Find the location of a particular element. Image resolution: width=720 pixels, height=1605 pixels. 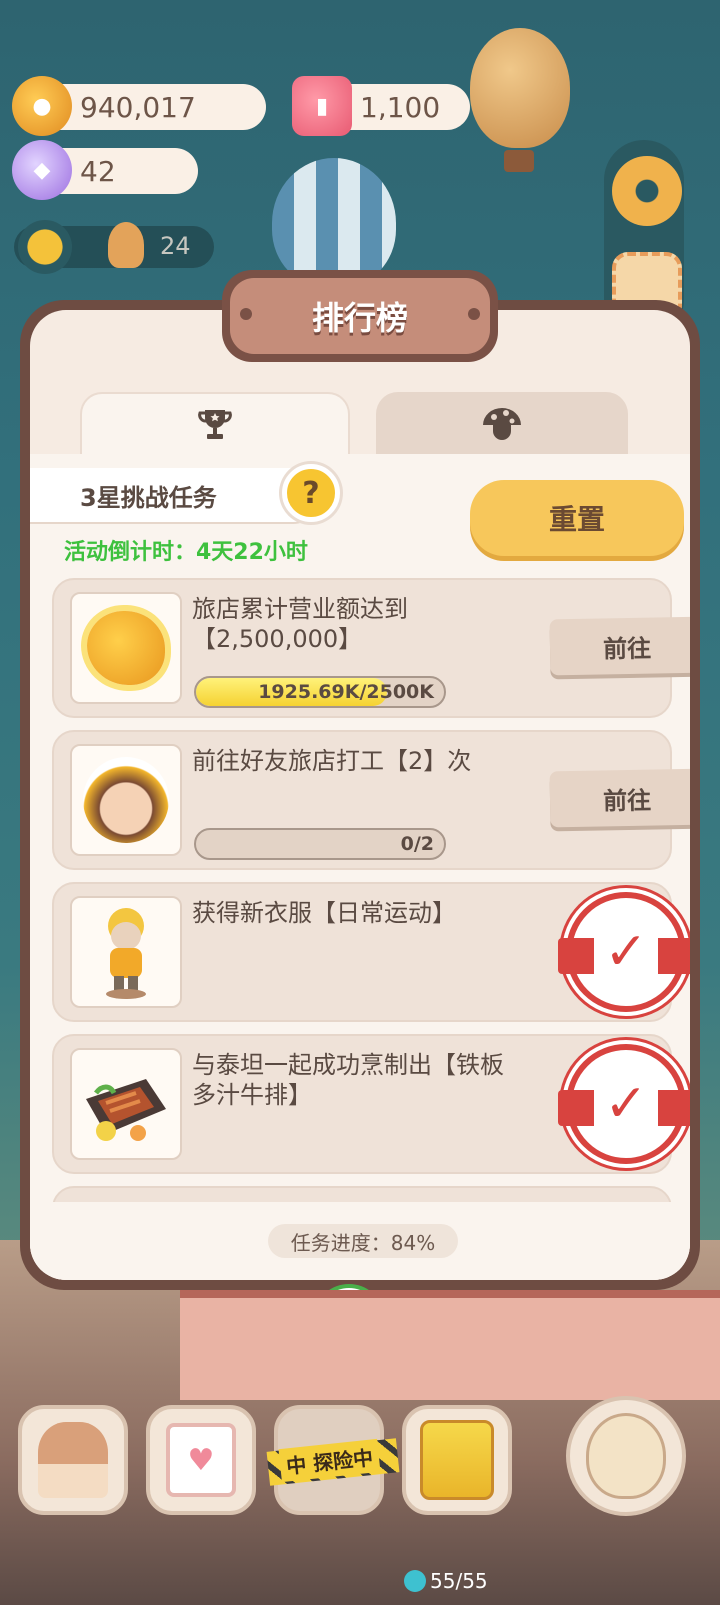

task-progress-bar: 0/2 is located at coordinates (320, 844).